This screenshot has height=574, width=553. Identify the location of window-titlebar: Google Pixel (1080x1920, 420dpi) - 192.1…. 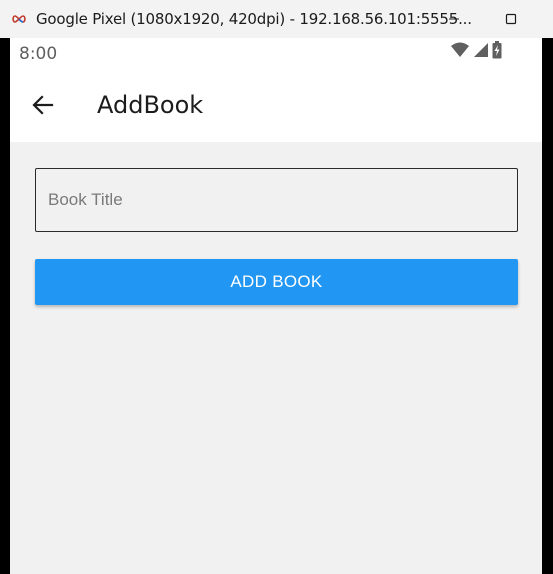
(276, 19).